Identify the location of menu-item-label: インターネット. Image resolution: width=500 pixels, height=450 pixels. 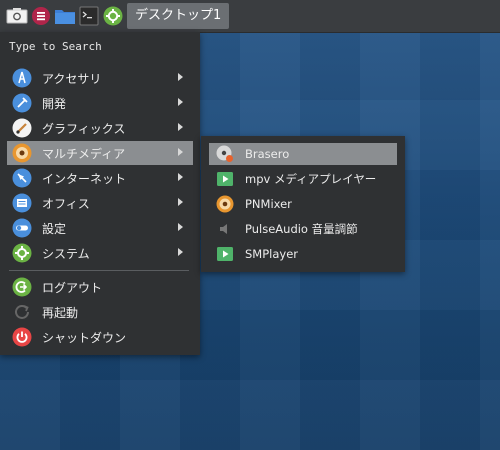
(84, 178).